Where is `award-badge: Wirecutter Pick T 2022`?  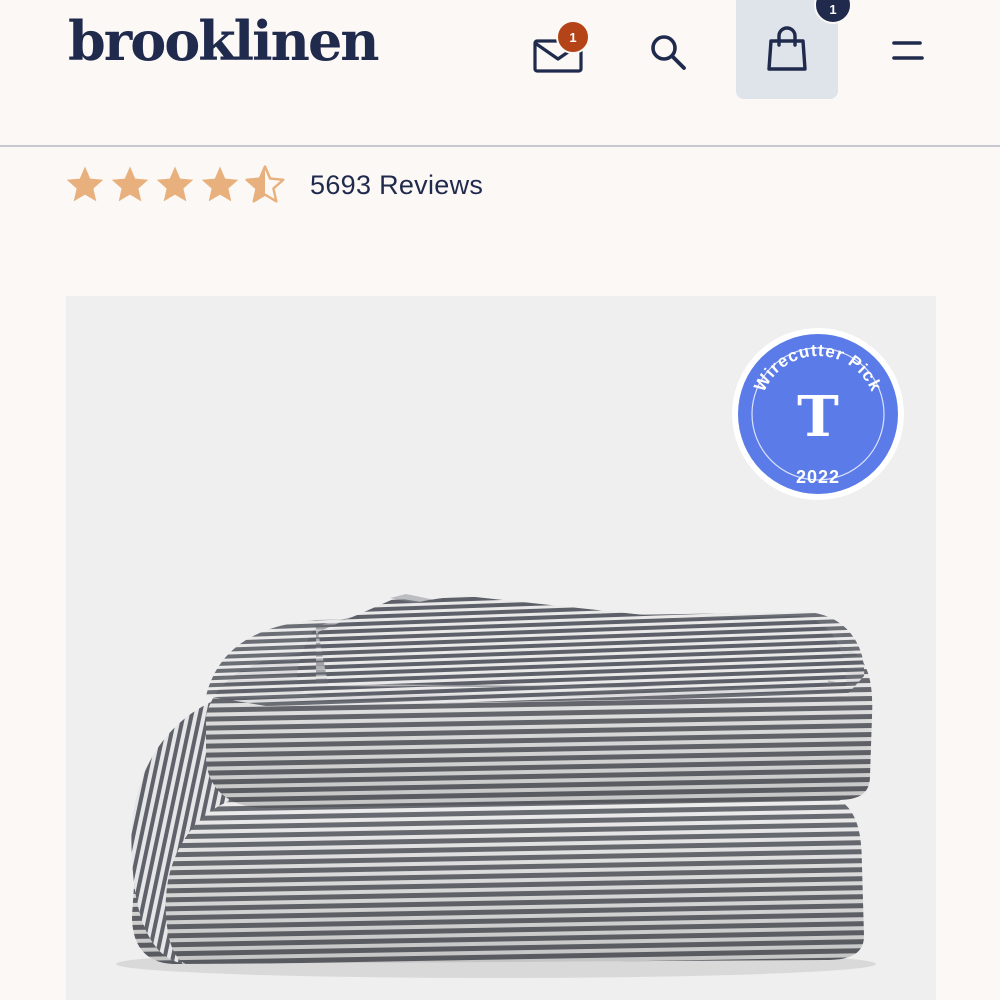 award-badge: Wirecutter Pick T 2022 is located at coordinates (818, 414).